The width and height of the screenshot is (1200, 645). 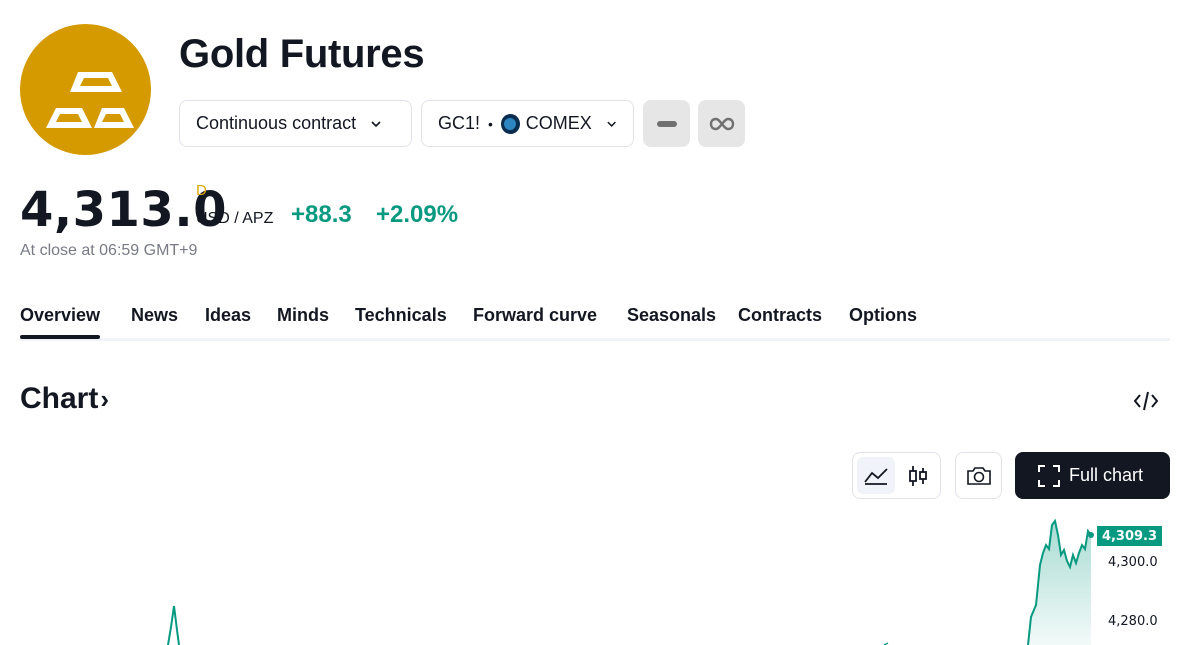 What do you see at coordinates (1091, 535) in the screenshot?
I see `last-price-marker` at bounding box center [1091, 535].